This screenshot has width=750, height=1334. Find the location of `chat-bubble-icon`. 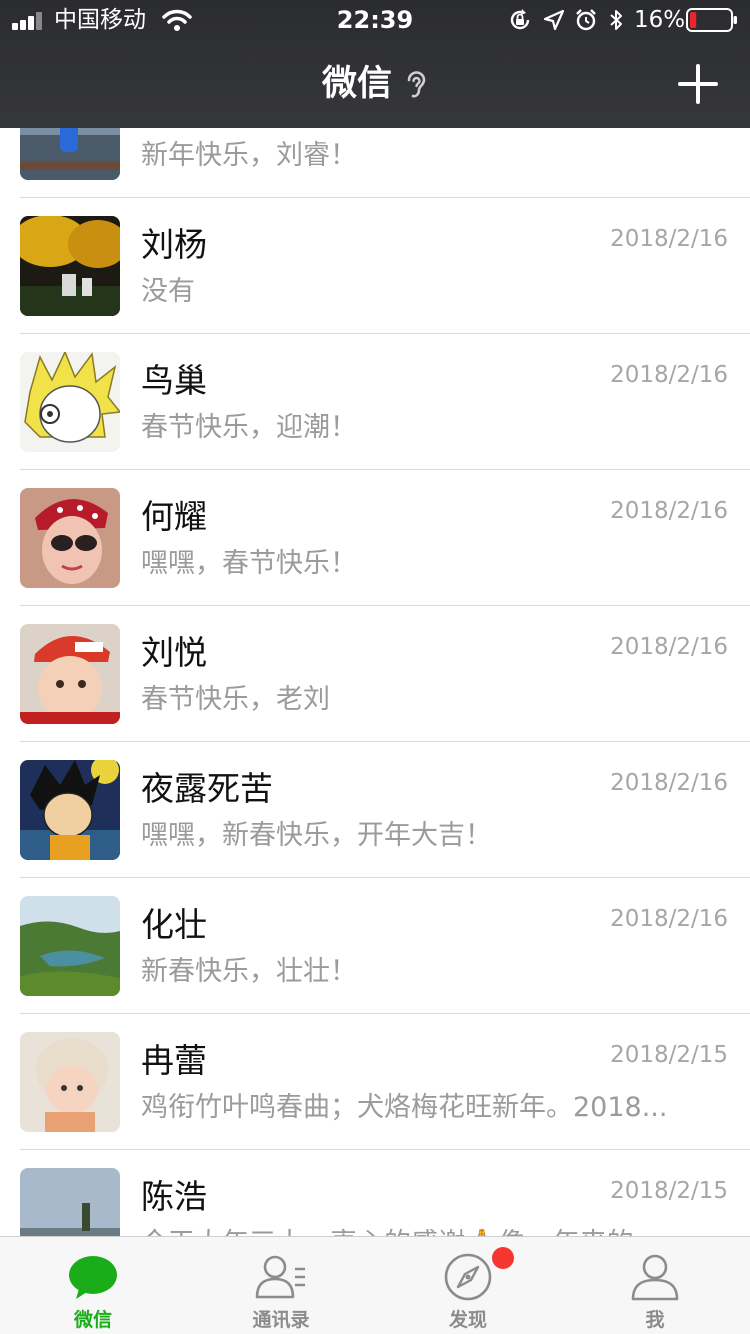

chat-bubble-icon is located at coordinates (93, 1277).